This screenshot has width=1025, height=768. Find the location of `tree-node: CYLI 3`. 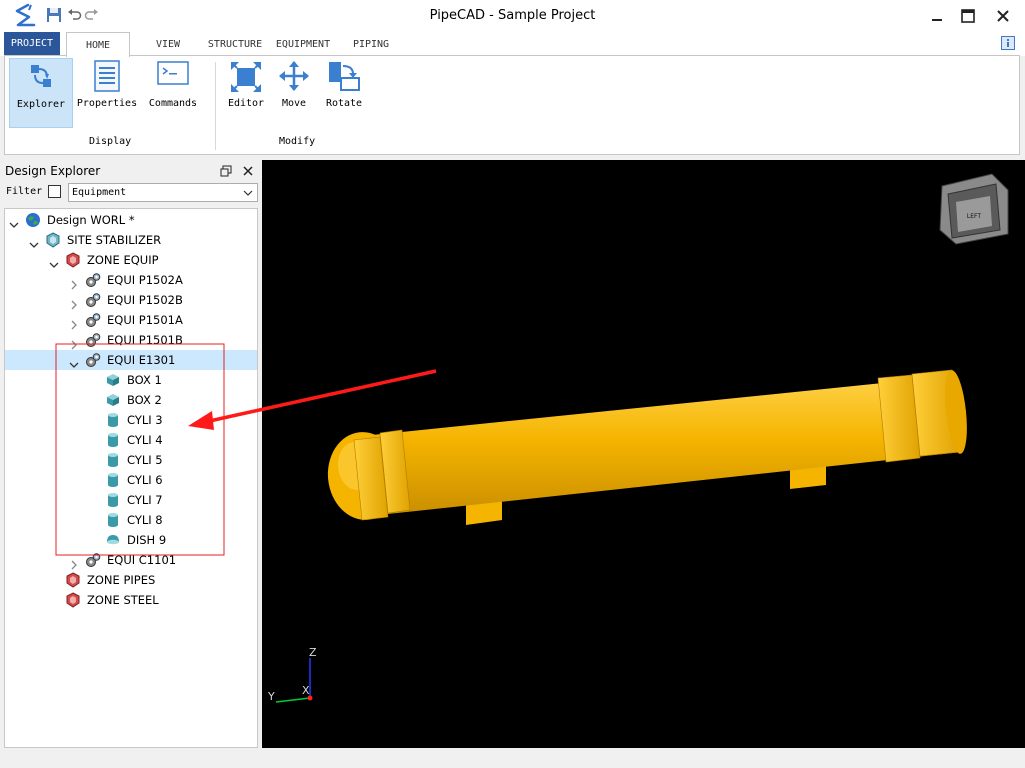

tree-node: CYLI 3 is located at coordinates (172, 420).